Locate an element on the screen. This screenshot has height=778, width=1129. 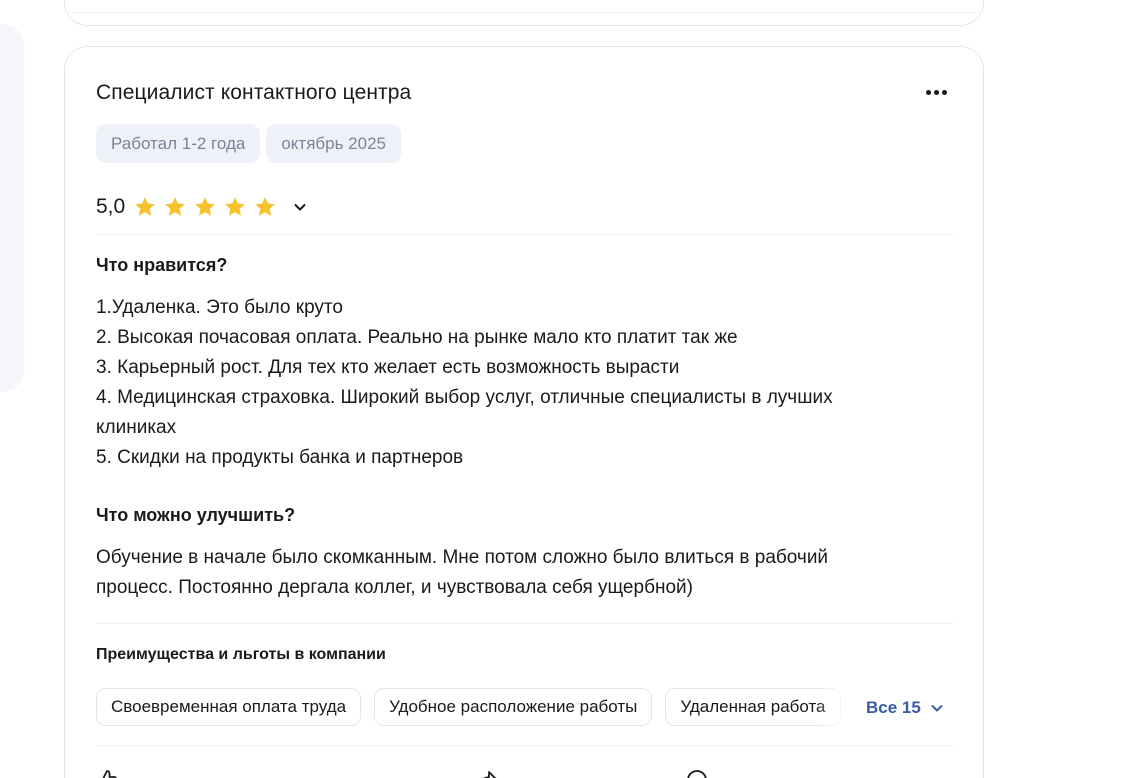
share-button is located at coordinates (487, 773).